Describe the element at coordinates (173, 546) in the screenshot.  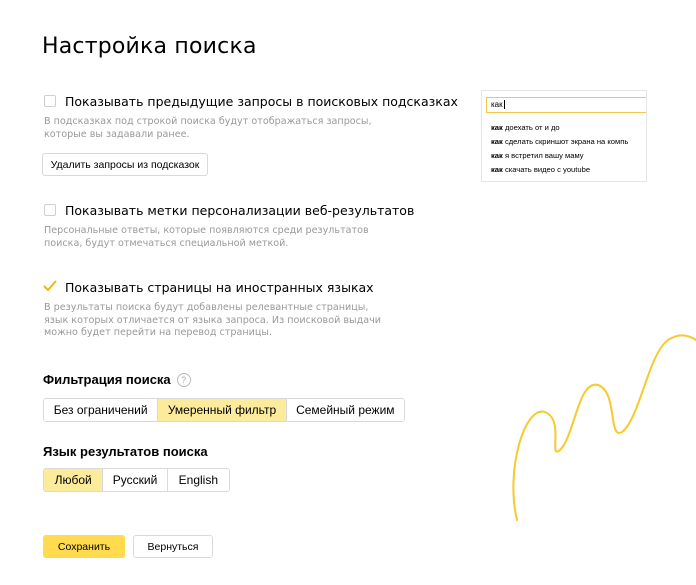
I see `back-button: Вернуться` at that location.